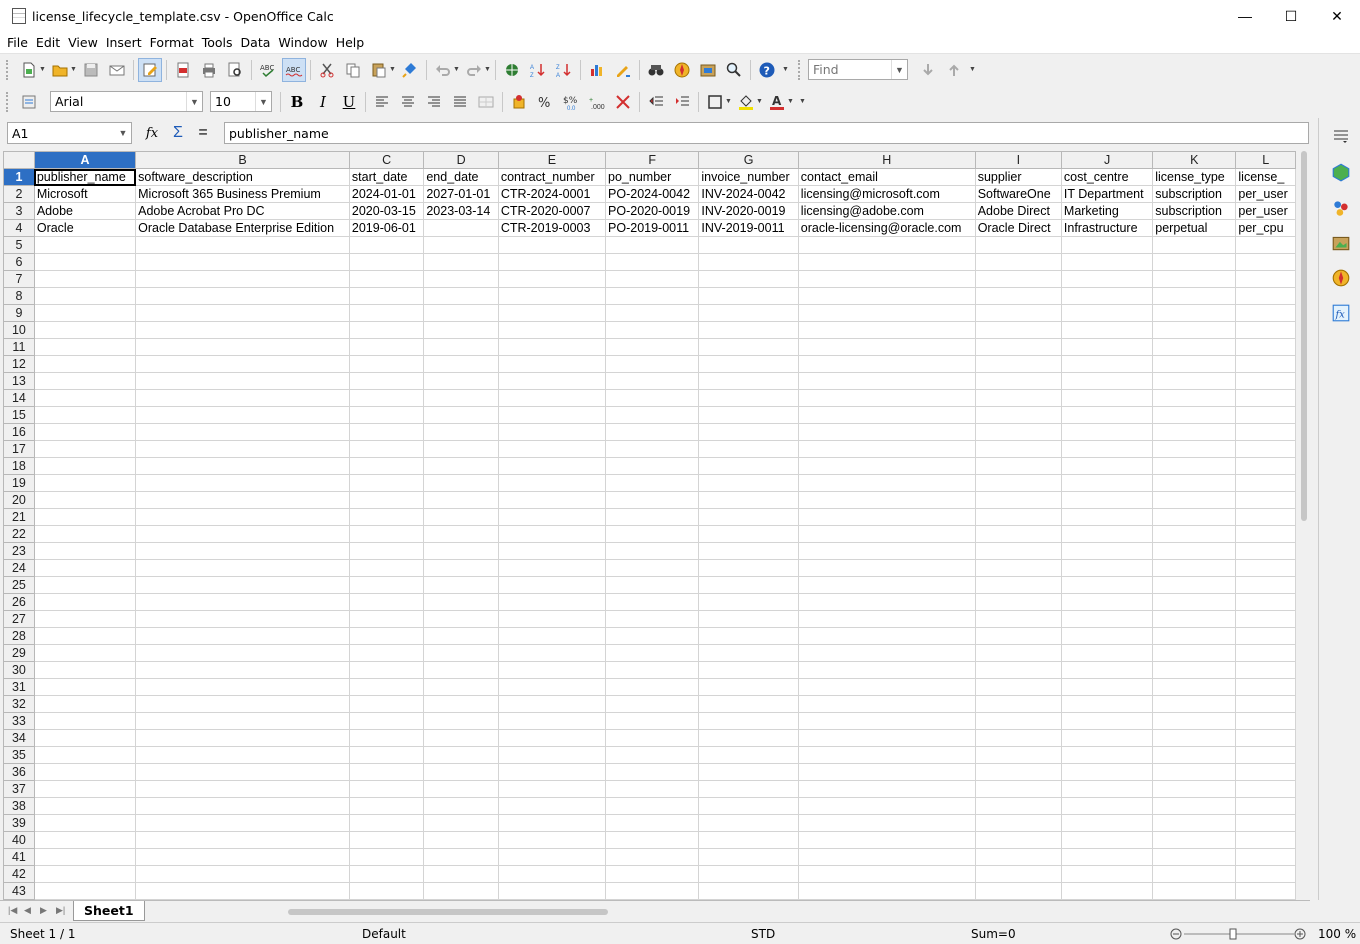  I want to click on vertical-scroll-thumb, so click(1304, 336).